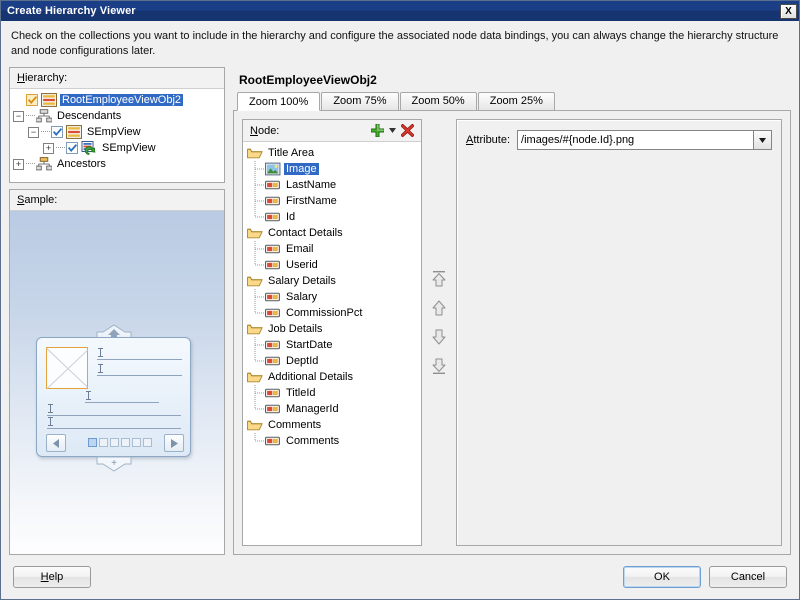 The height and width of the screenshot is (600, 800). What do you see at coordinates (52, 577) in the screenshot?
I see `help-button: Help` at bounding box center [52, 577].